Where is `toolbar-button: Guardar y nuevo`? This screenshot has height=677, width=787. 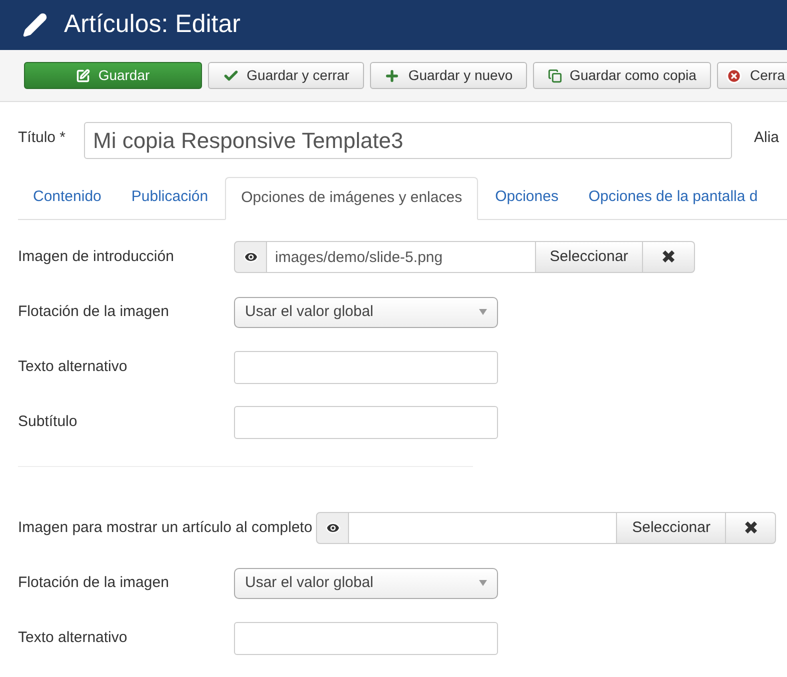
toolbar-button: Guardar y nuevo is located at coordinates (448, 75).